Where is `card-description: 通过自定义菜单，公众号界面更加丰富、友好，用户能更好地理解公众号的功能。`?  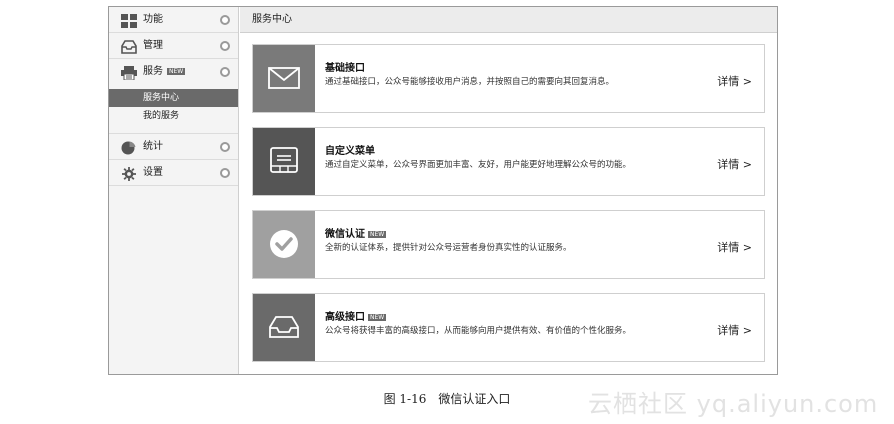
card-description: 通过自定义菜单，公众号界面更加丰富、友好，用户能更好地理解公众号的功能。 is located at coordinates (478, 165).